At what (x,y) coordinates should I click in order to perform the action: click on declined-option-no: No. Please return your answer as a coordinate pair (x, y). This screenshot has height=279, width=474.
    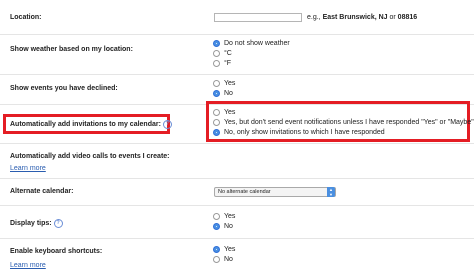
    Looking at the image, I should click on (223, 93).